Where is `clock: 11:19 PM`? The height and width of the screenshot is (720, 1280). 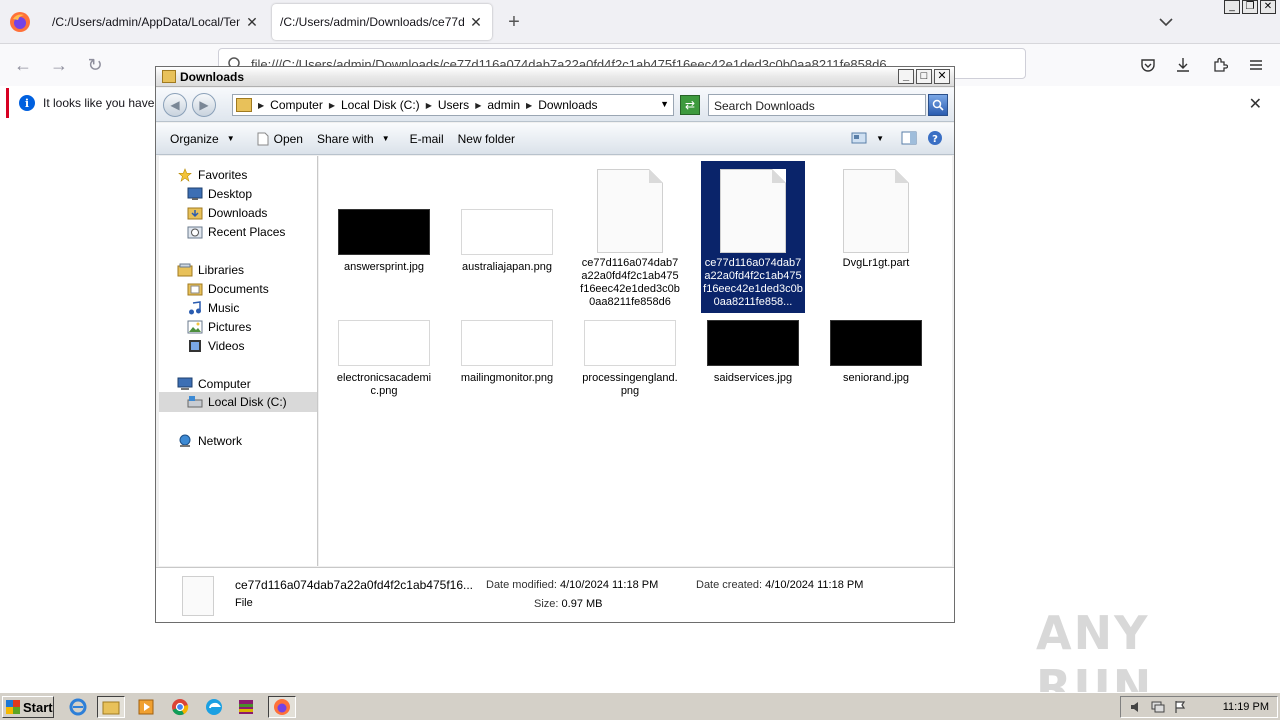
clock: 11:19 PM is located at coordinates (1245, 707).